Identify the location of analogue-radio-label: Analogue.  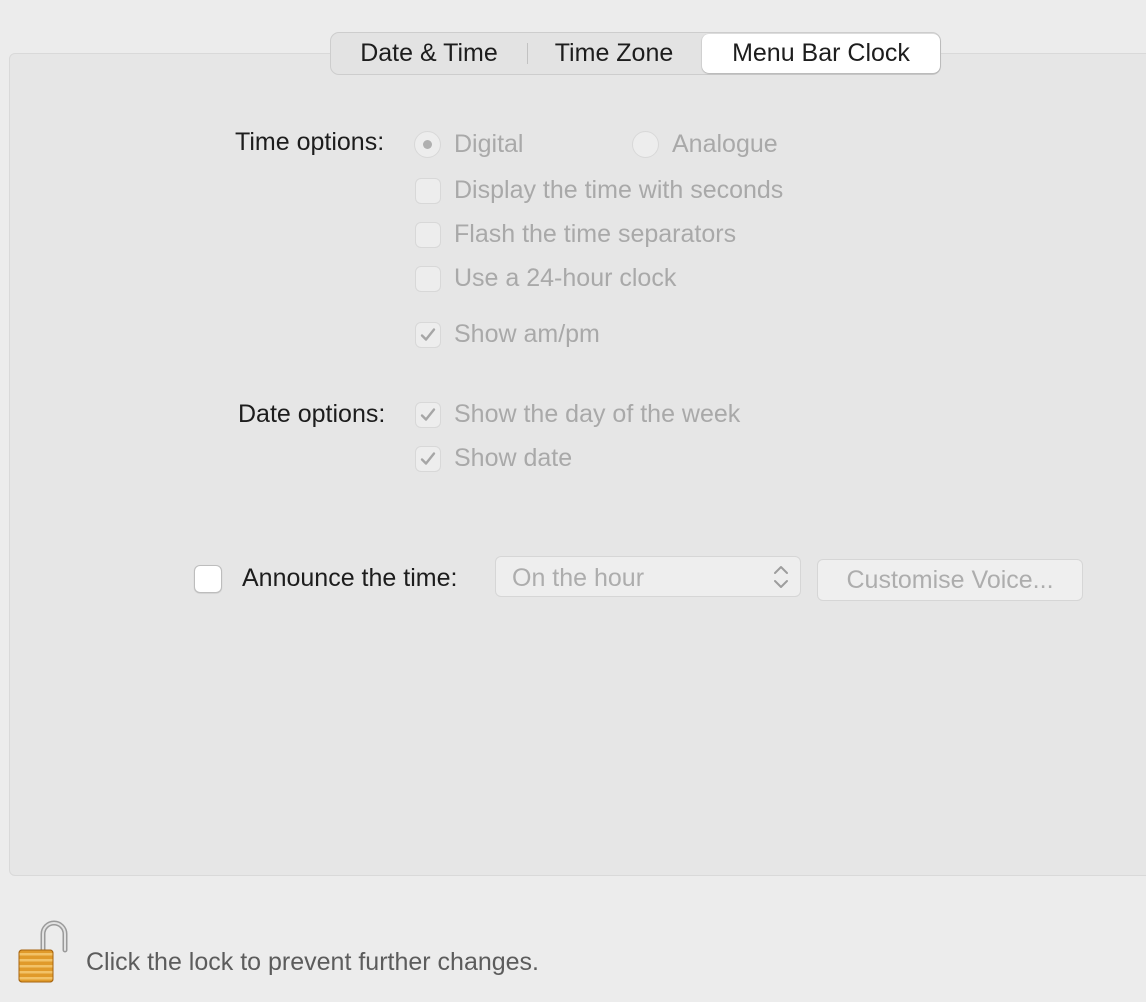
(725, 144).